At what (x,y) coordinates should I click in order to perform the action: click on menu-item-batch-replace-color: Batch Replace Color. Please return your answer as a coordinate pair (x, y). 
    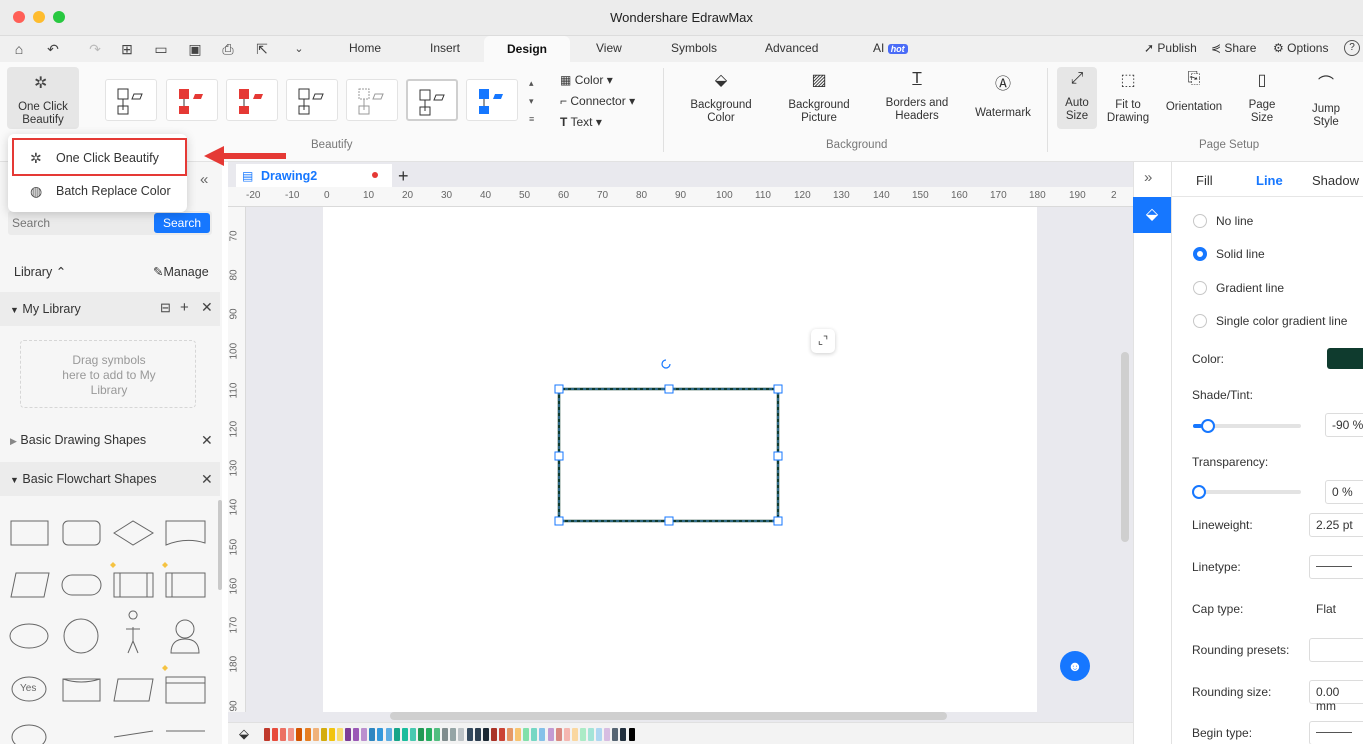
    Looking at the image, I should click on (113, 191).